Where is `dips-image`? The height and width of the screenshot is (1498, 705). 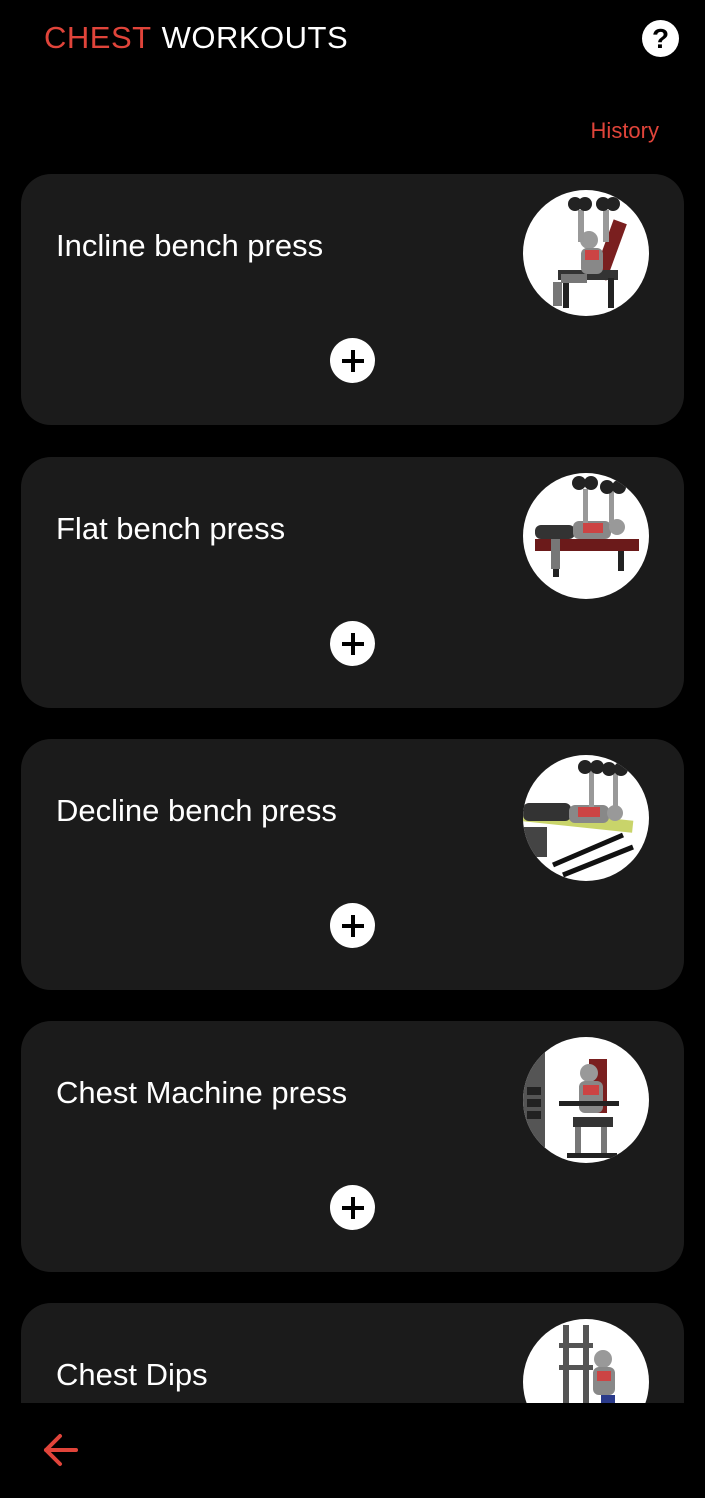 dips-image is located at coordinates (586, 1361).